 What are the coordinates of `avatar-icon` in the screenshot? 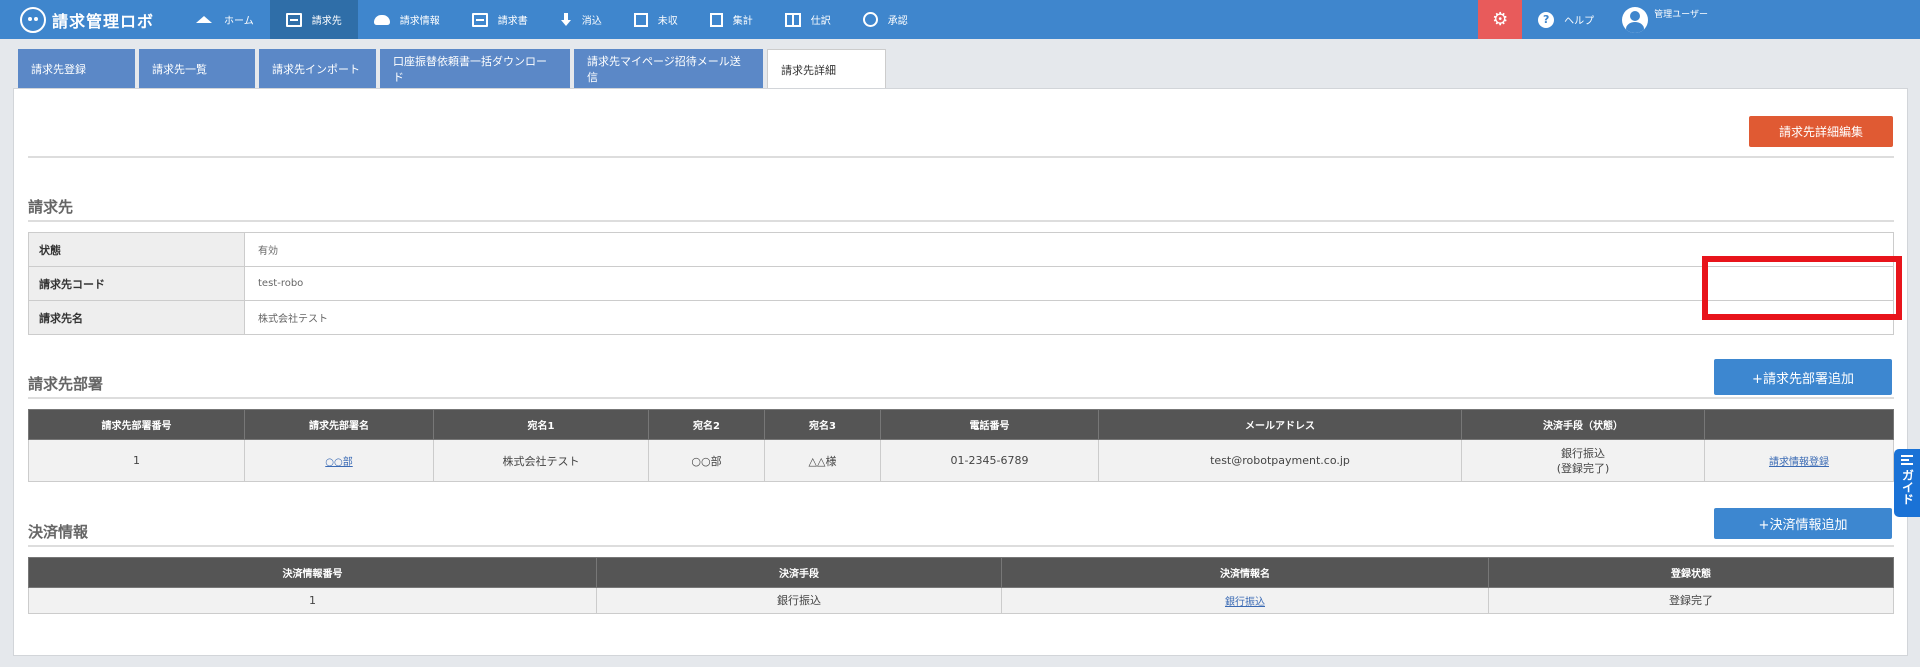 It's located at (1635, 19).